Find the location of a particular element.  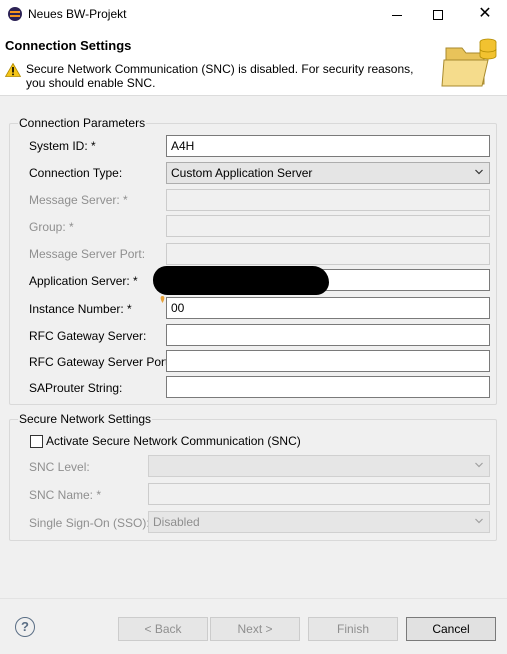

message-server-port-label: Message Server Port: is located at coordinates (87, 254).